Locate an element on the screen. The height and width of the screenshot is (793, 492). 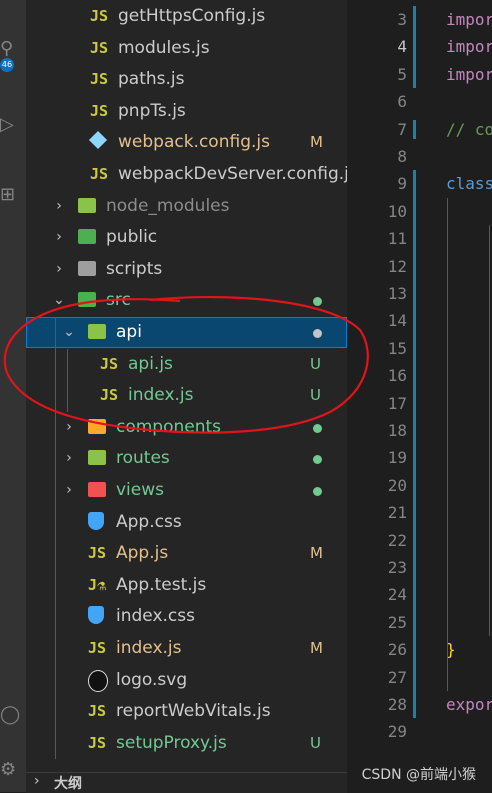
tree-file: JS pnpTs.js is located at coordinates (186, 111).